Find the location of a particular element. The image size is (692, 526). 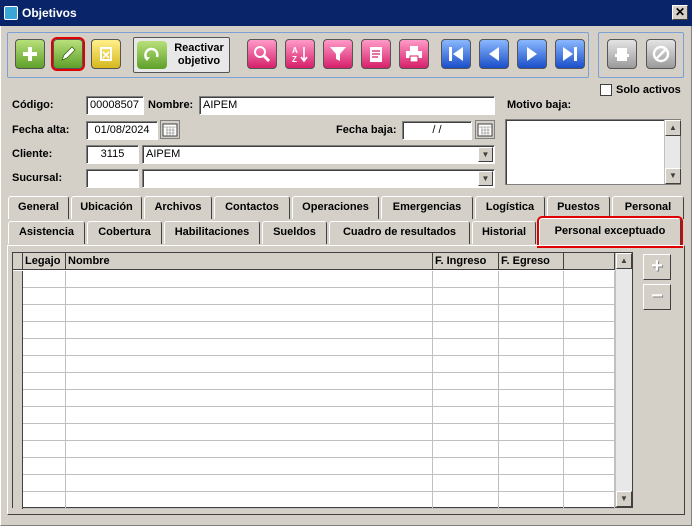

search-button is located at coordinates (262, 54).